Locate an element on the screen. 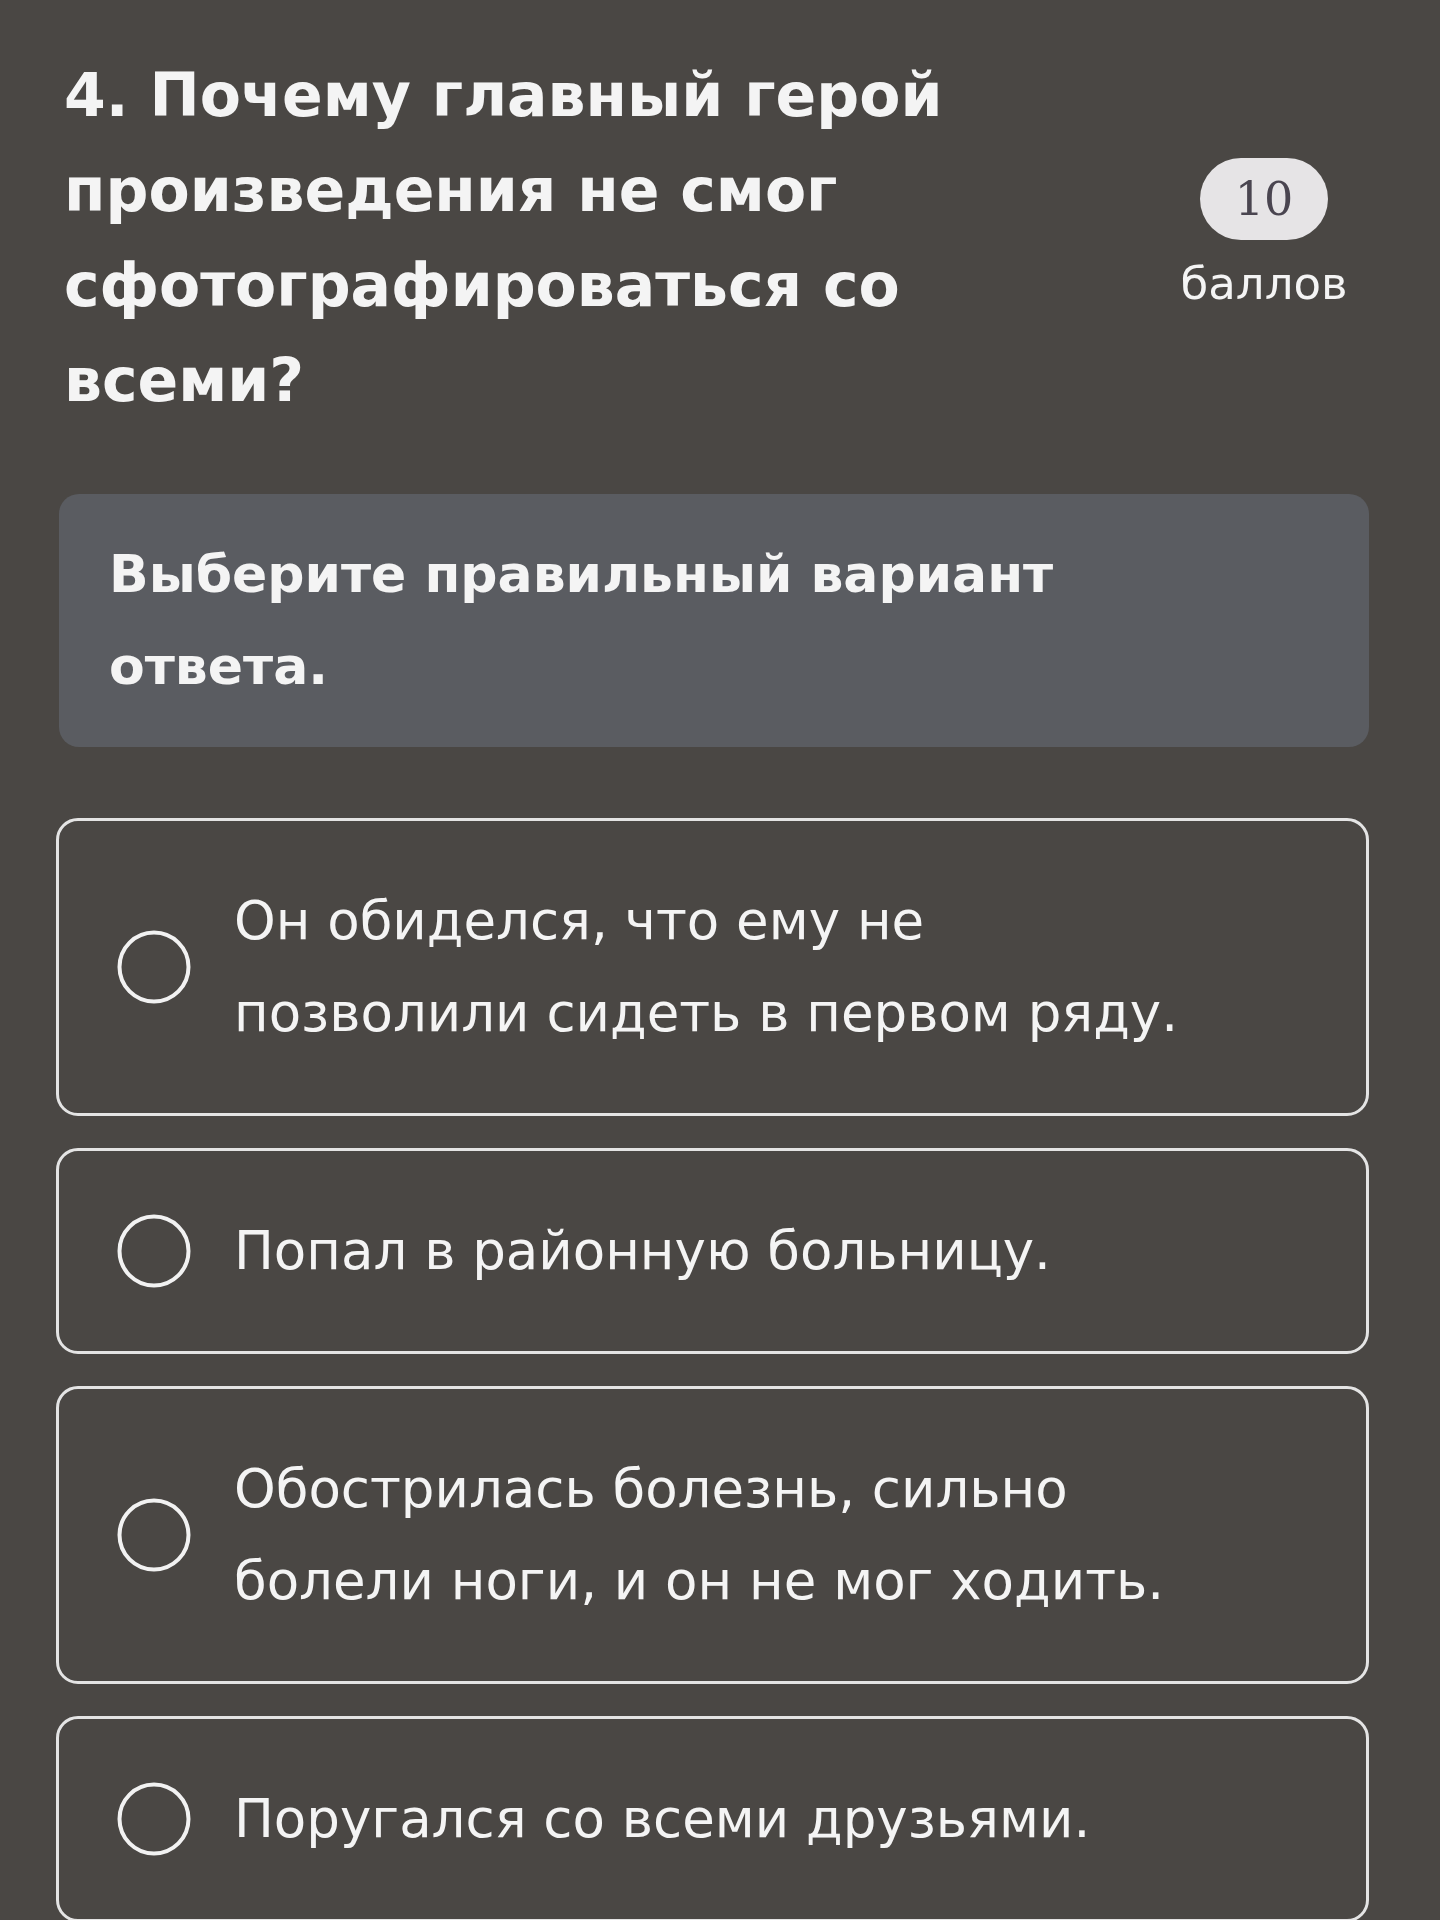  points-label: баллов is located at coordinates (1264, 284).